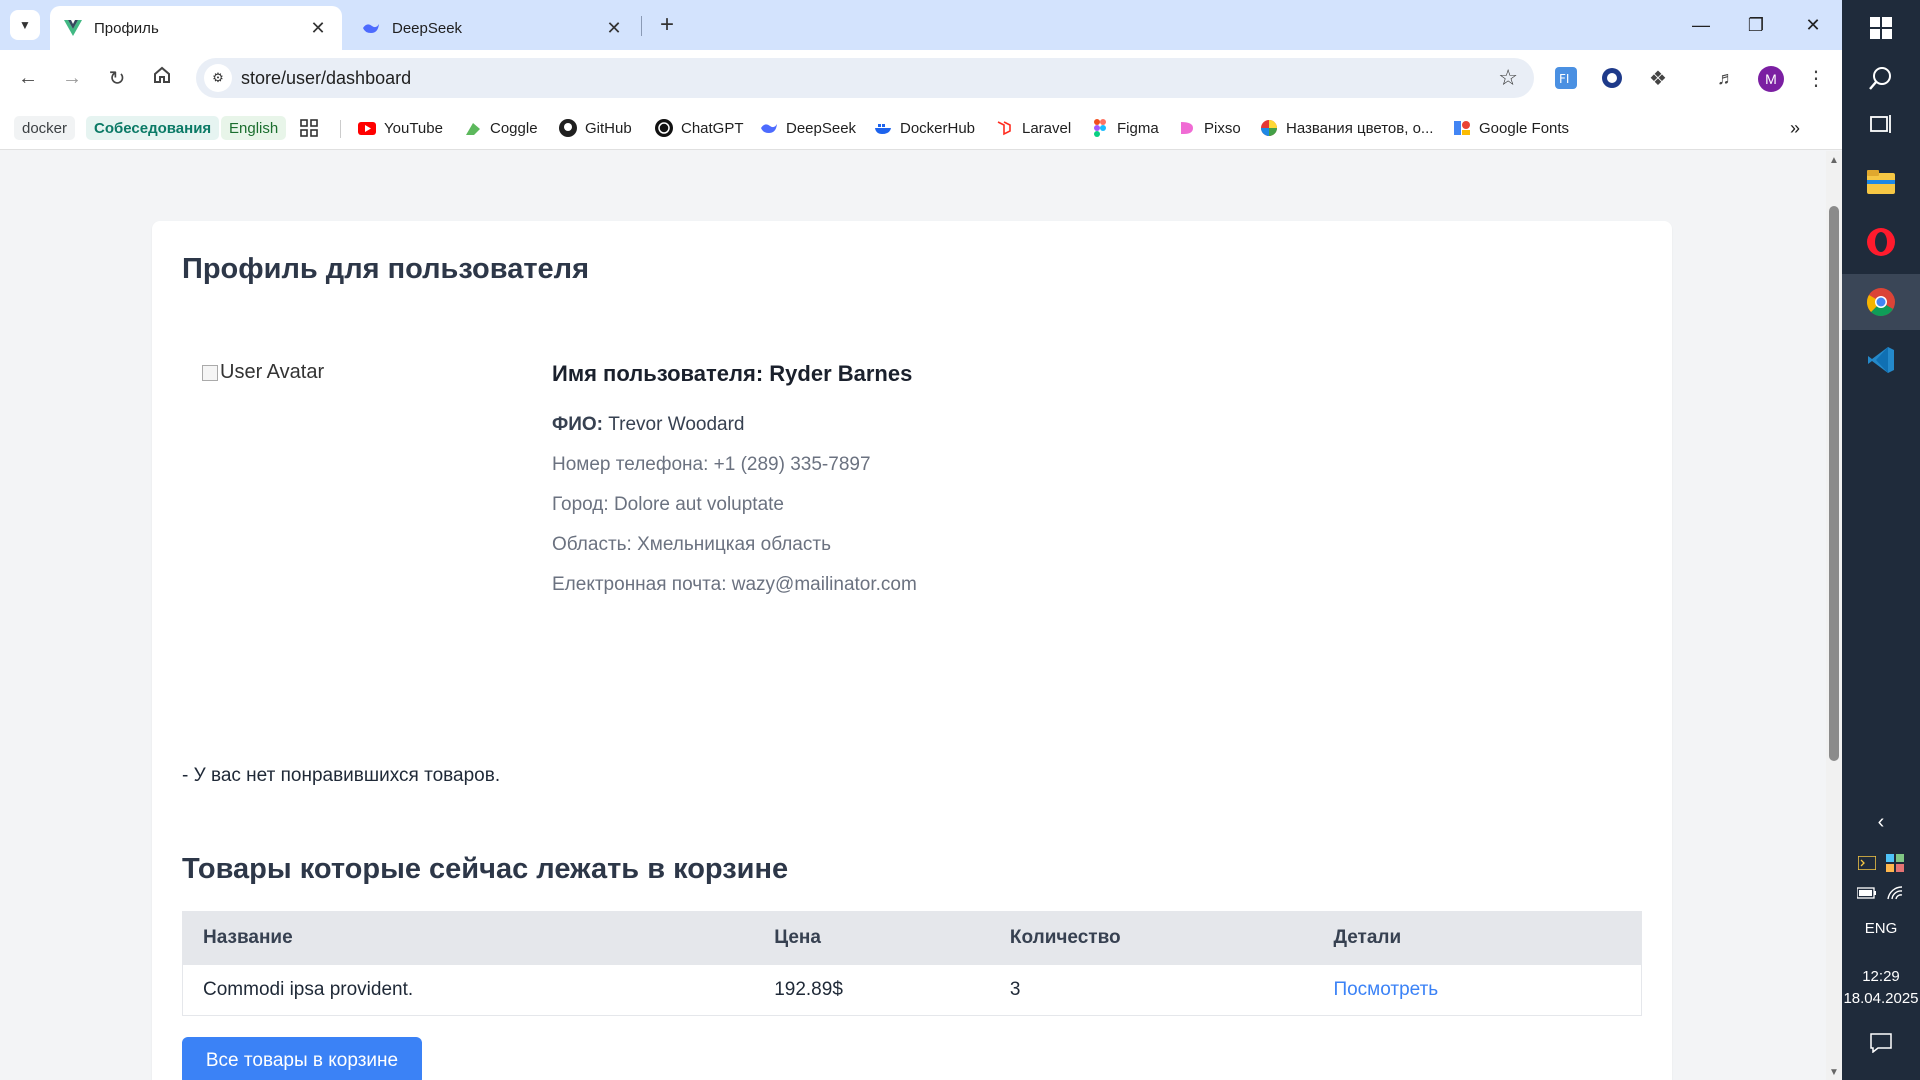 The image size is (1920, 1080). What do you see at coordinates (1612, 78) in the screenshot?
I see `extension-circle-icon` at bounding box center [1612, 78].